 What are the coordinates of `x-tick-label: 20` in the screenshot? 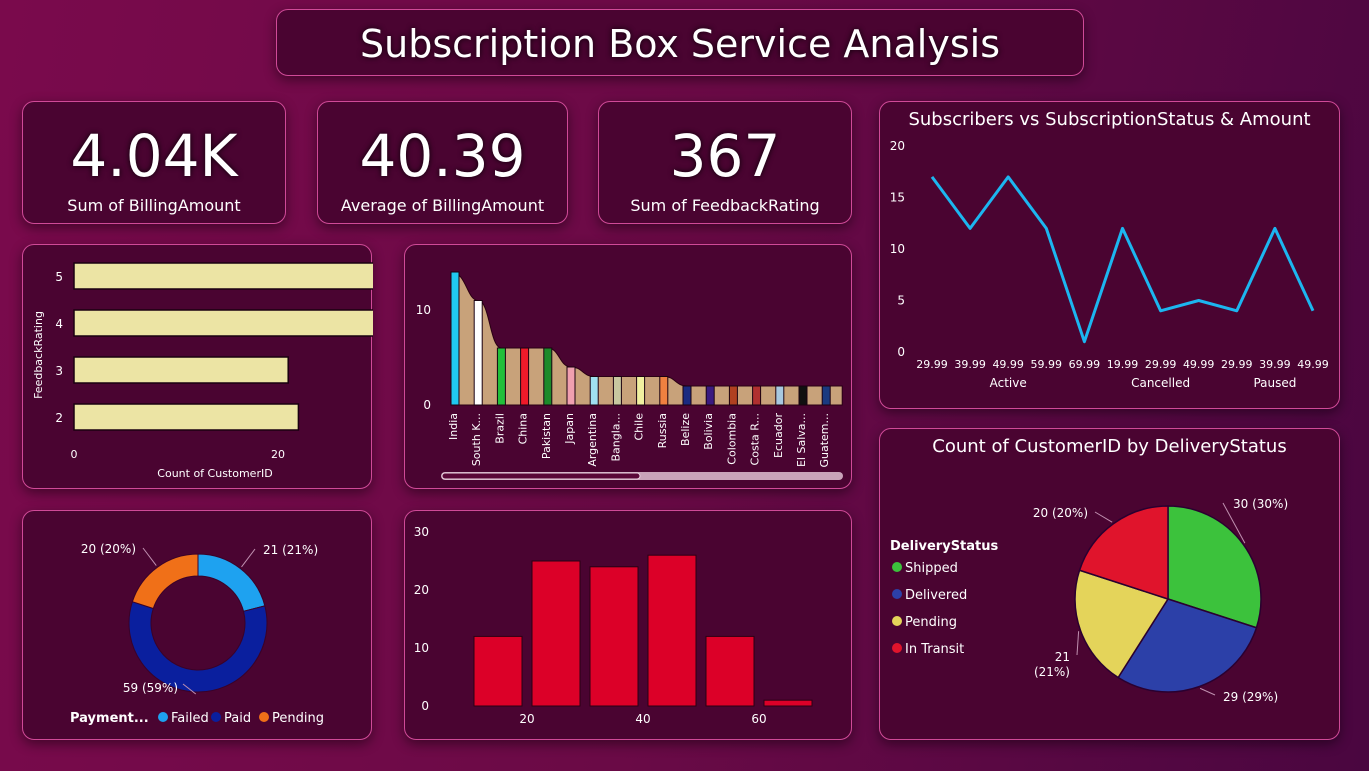 It's located at (278, 454).